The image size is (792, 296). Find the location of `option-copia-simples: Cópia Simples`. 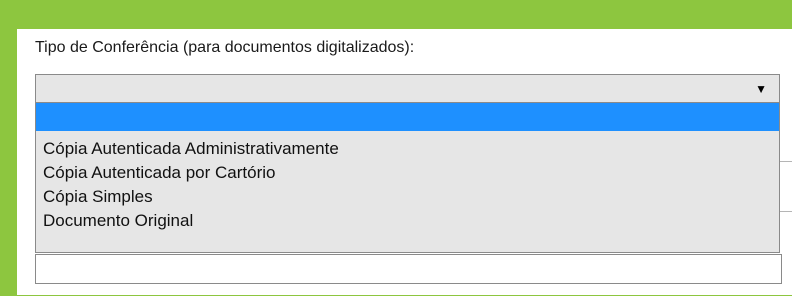

option-copia-simples: Cópia Simples is located at coordinates (407, 197).